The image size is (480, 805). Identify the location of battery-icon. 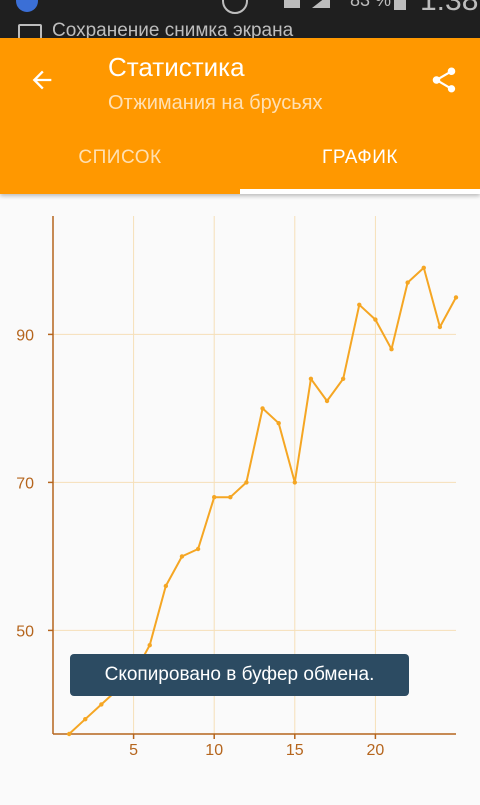
(400, 5).